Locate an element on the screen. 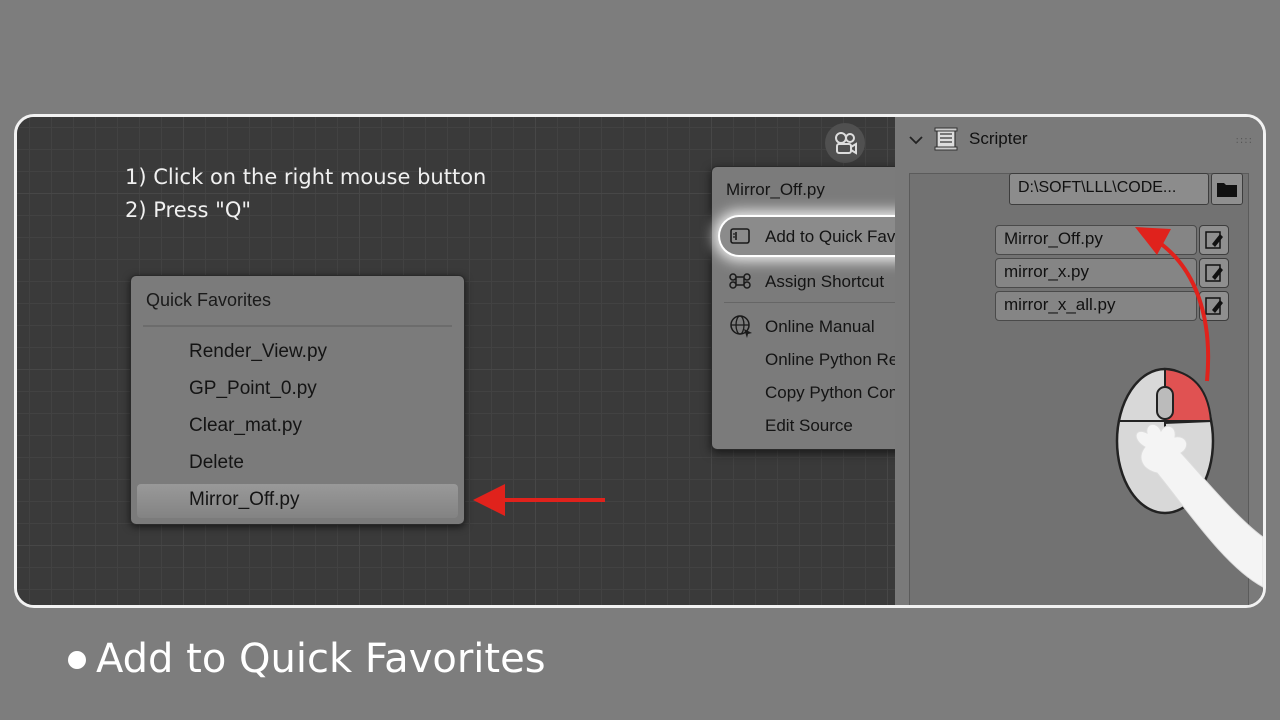 The height and width of the screenshot is (720, 1280). bullet-icon is located at coordinates (77, 660).